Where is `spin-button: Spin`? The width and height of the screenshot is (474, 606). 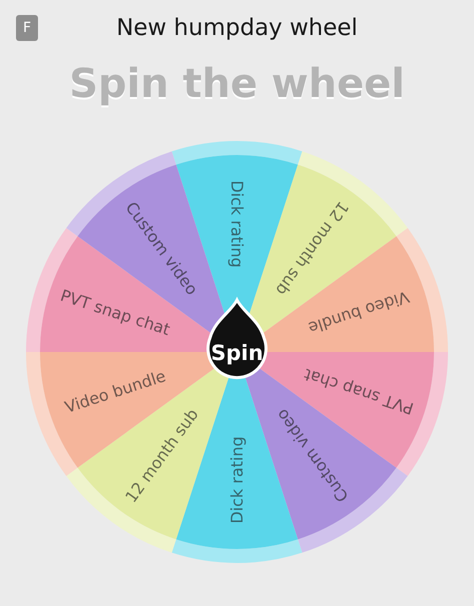 spin-button: Spin is located at coordinates (237, 339).